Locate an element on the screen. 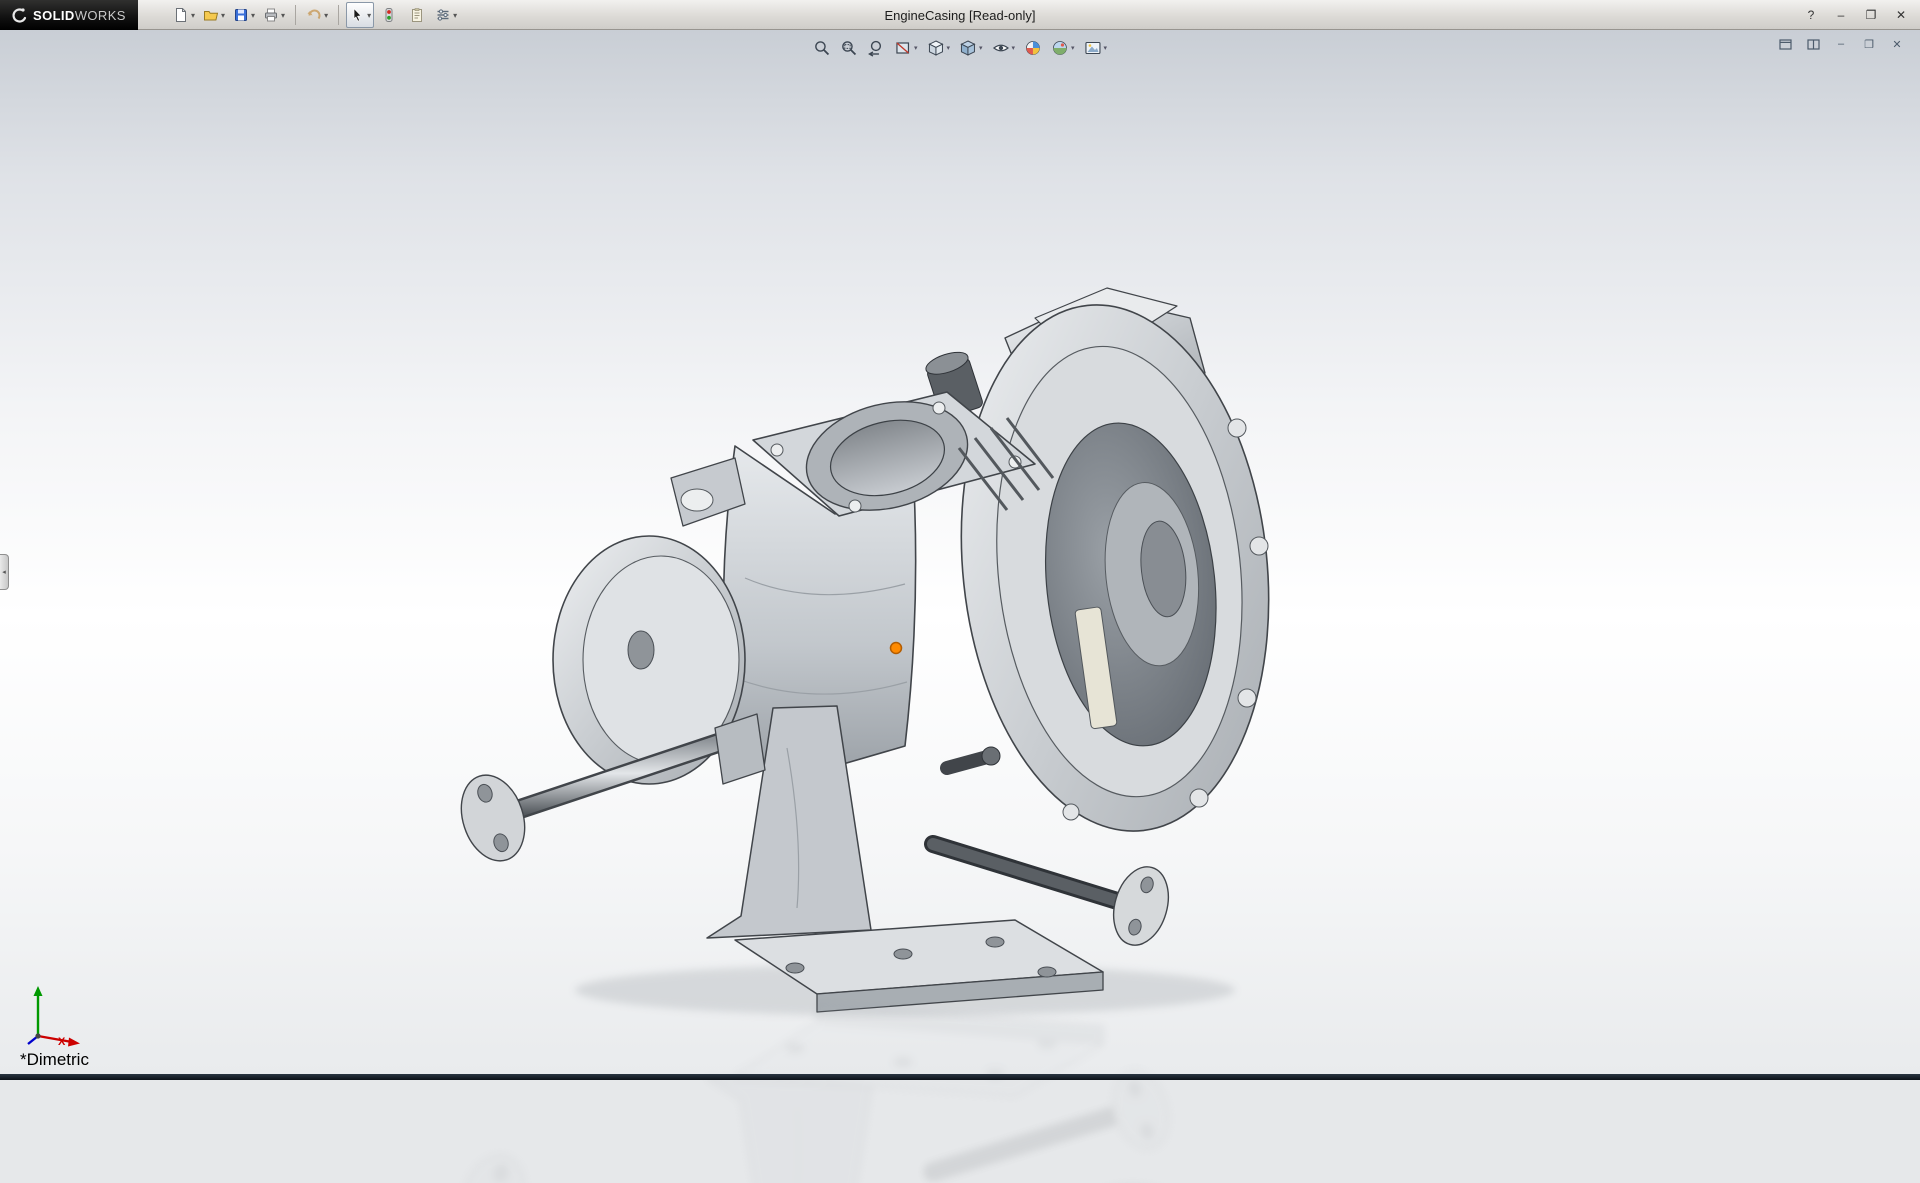 The width and height of the screenshot is (1920, 1183). printer-icon is located at coordinates (271, 15).